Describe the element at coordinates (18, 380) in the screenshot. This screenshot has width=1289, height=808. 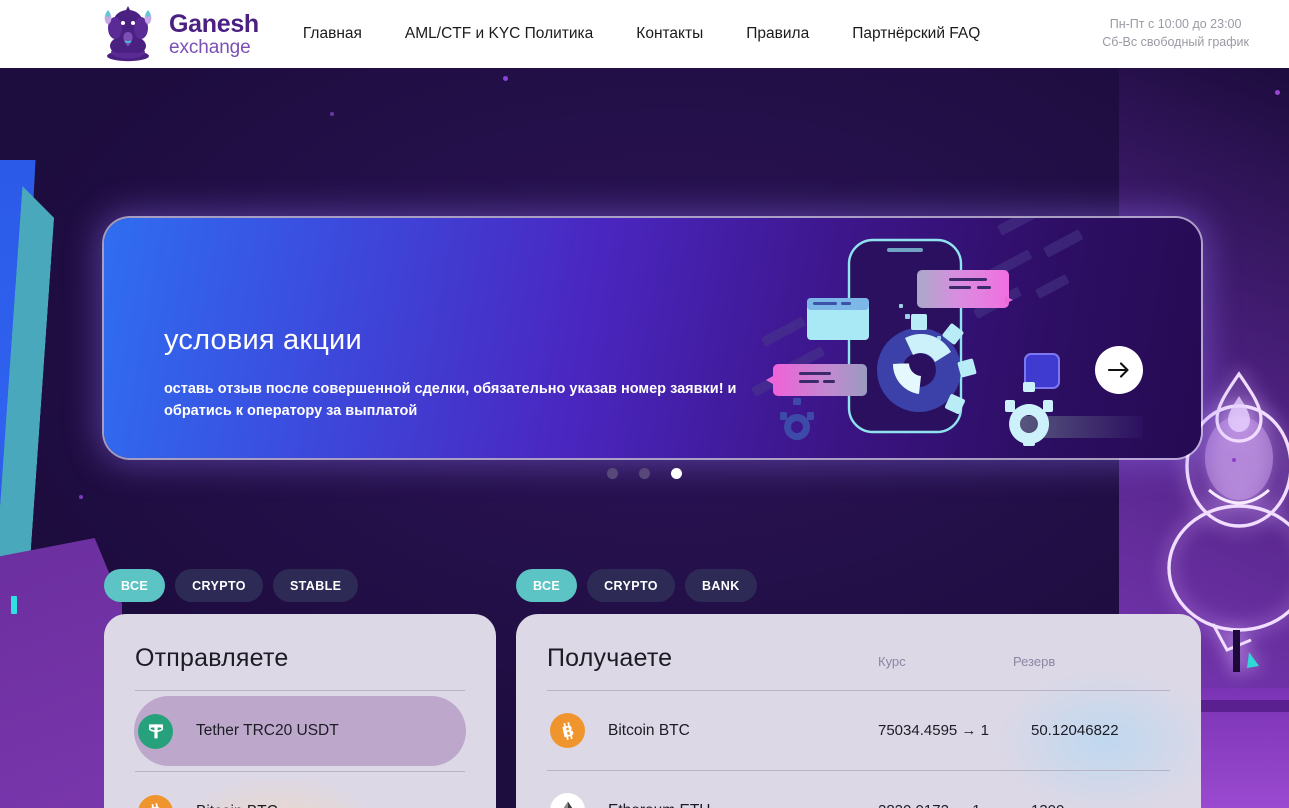
I see `decor-left-blue-shape` at that location.